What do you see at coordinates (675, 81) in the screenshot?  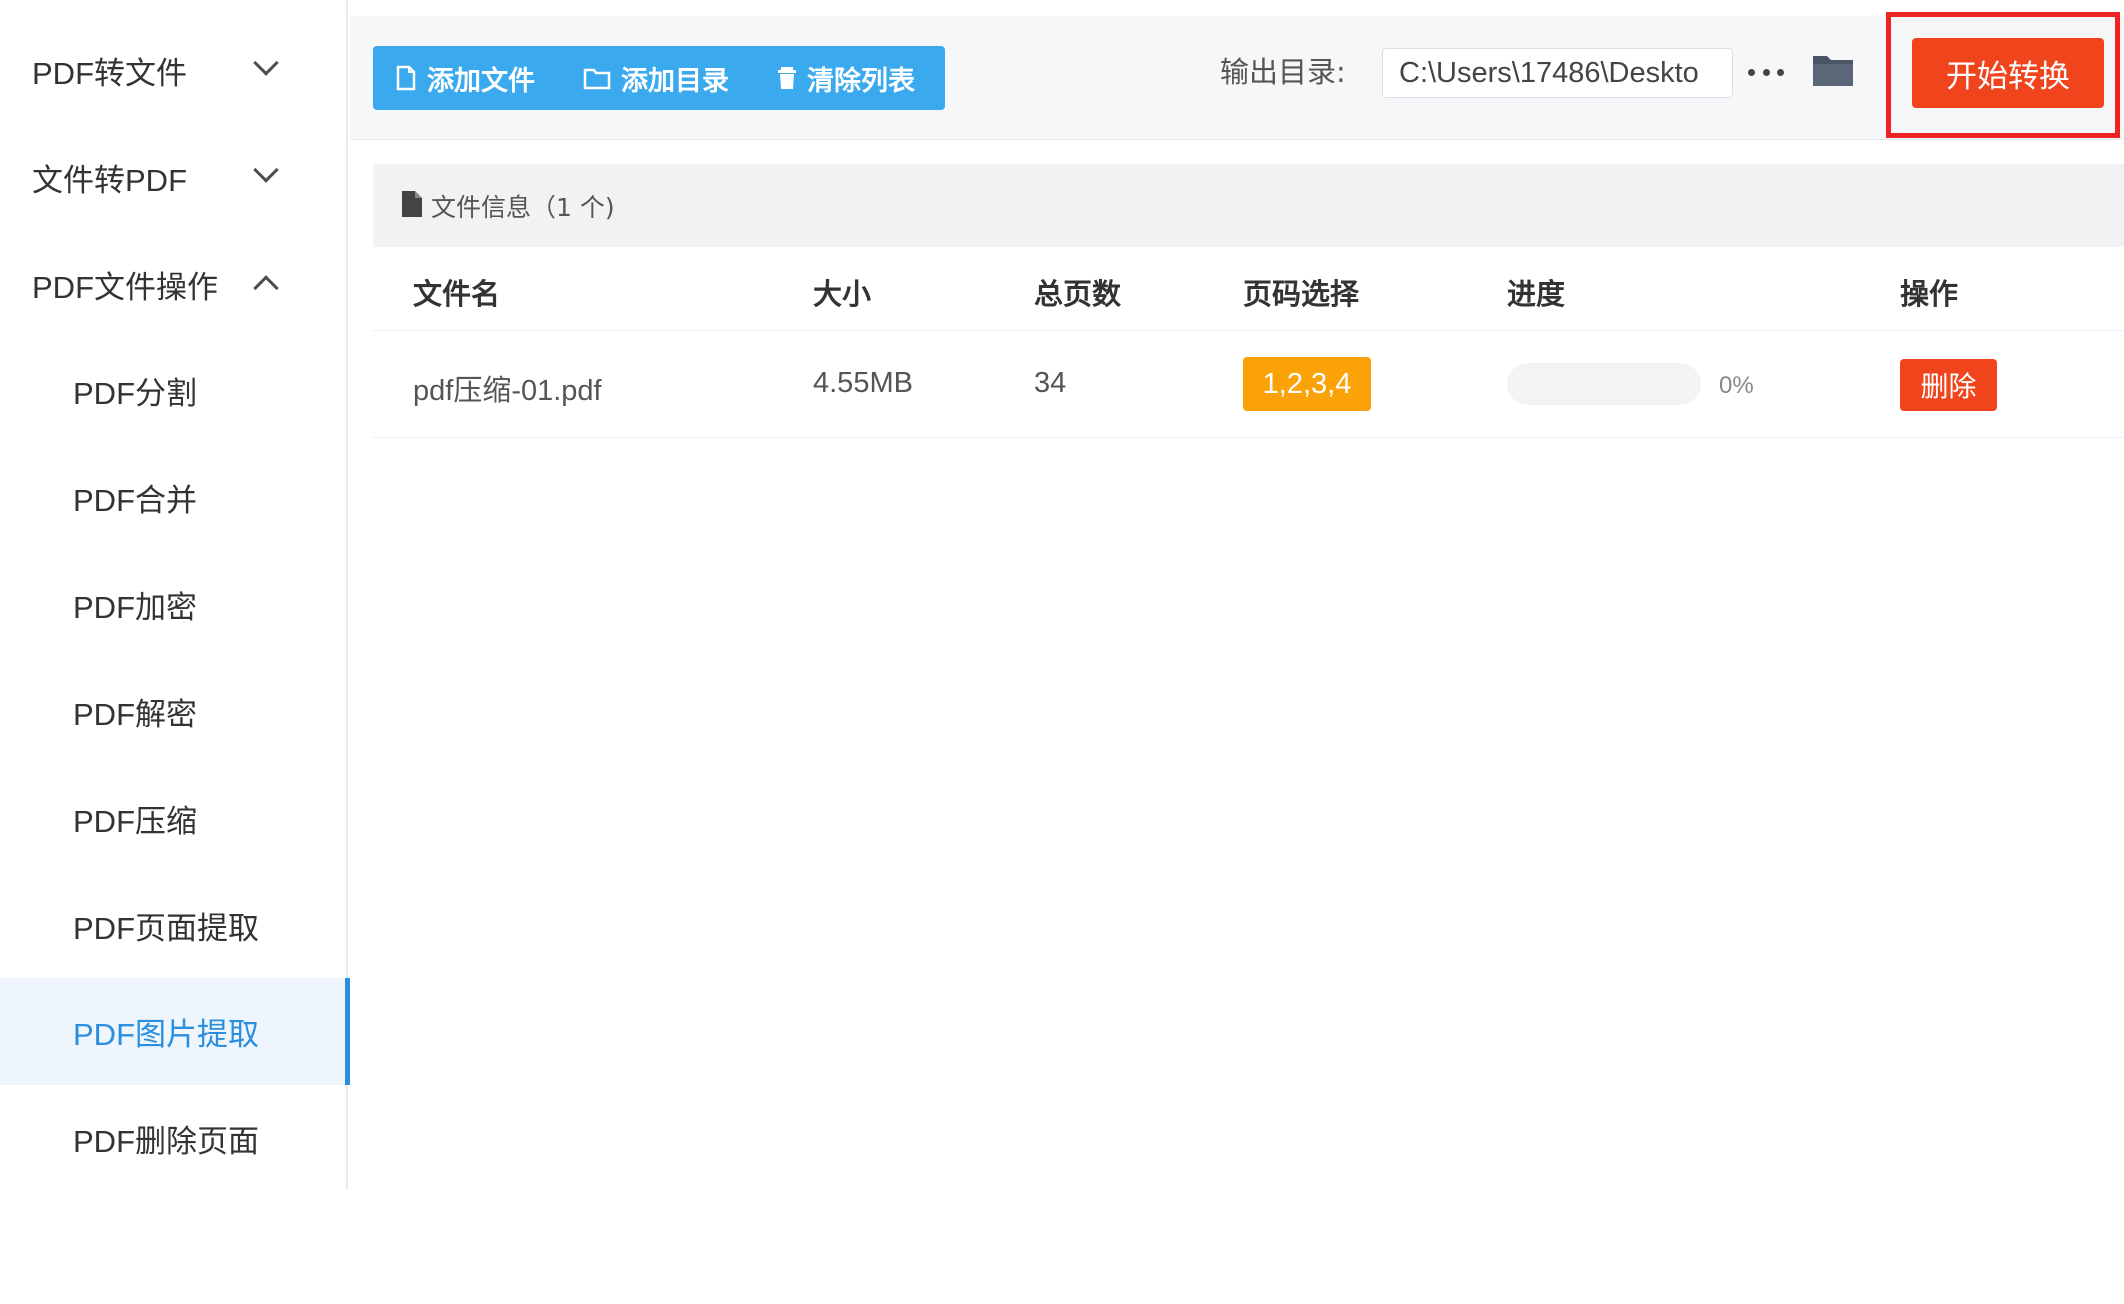 I see `add-directory-label: 添加目录` at bounding box center [675, 81].